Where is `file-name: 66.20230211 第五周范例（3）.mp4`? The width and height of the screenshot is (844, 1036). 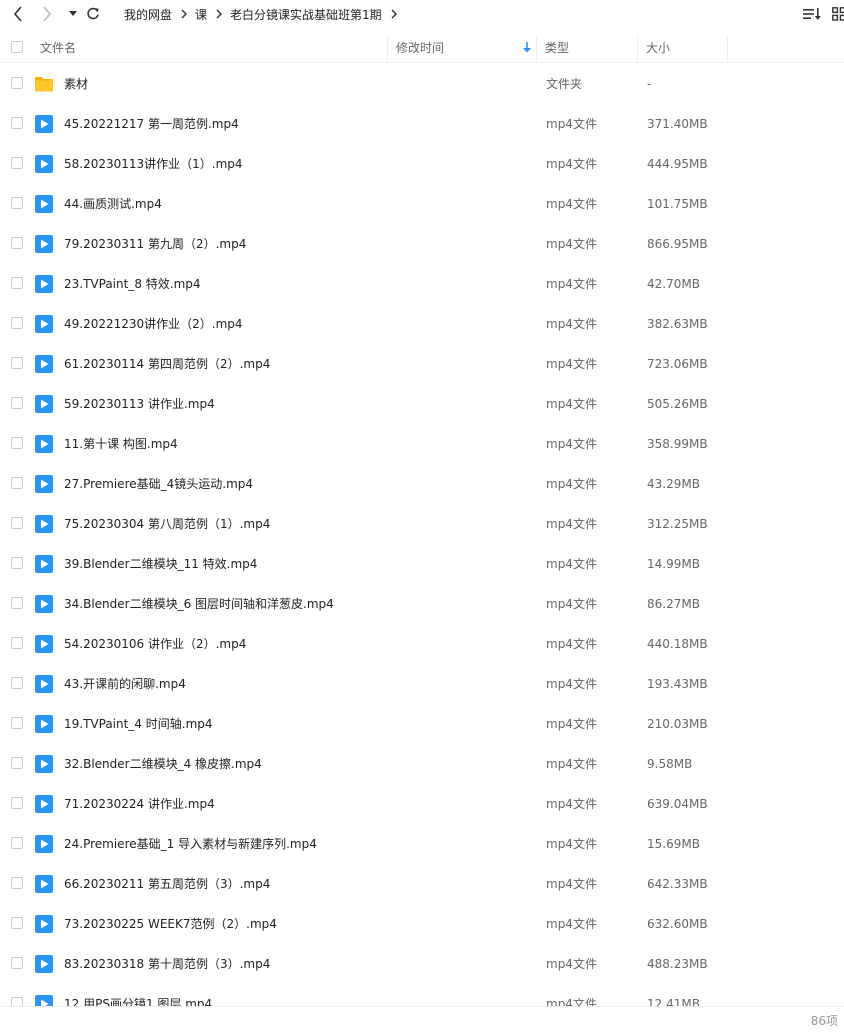 file-name: 66.20230211 第五周范例（3）.mp4 is located at coordinates (167, 884).